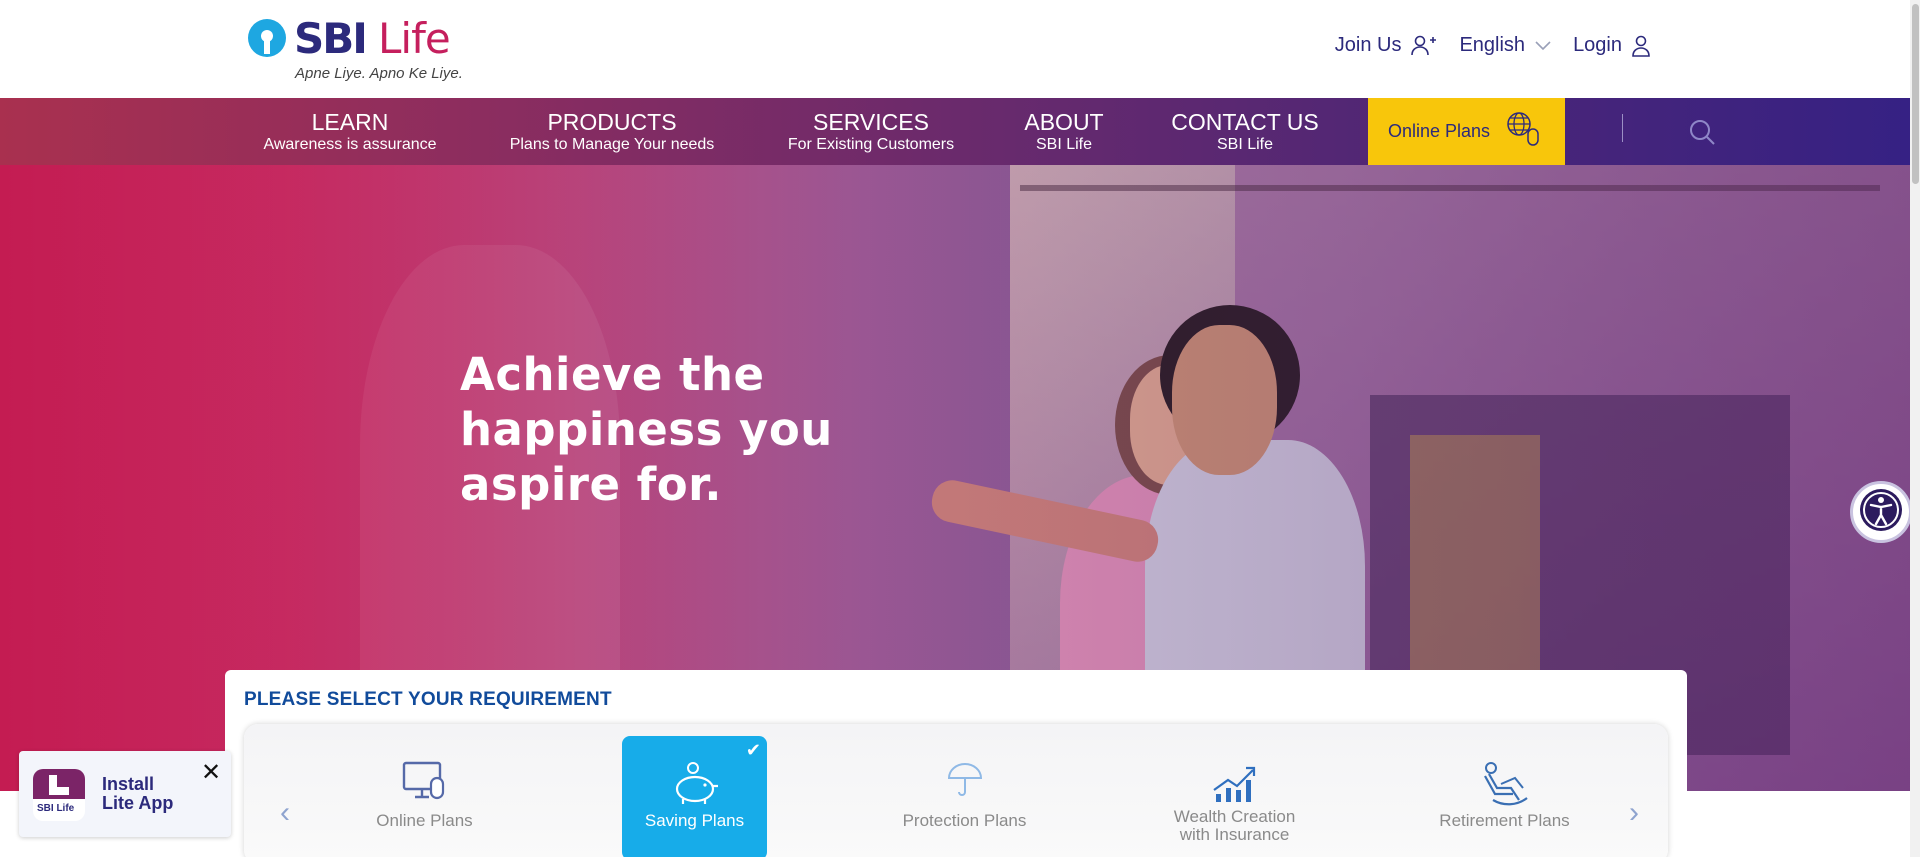 This screenshot has height=857, width=1920. I want to click on carousel-next-button: ›, so click(1634, 813).